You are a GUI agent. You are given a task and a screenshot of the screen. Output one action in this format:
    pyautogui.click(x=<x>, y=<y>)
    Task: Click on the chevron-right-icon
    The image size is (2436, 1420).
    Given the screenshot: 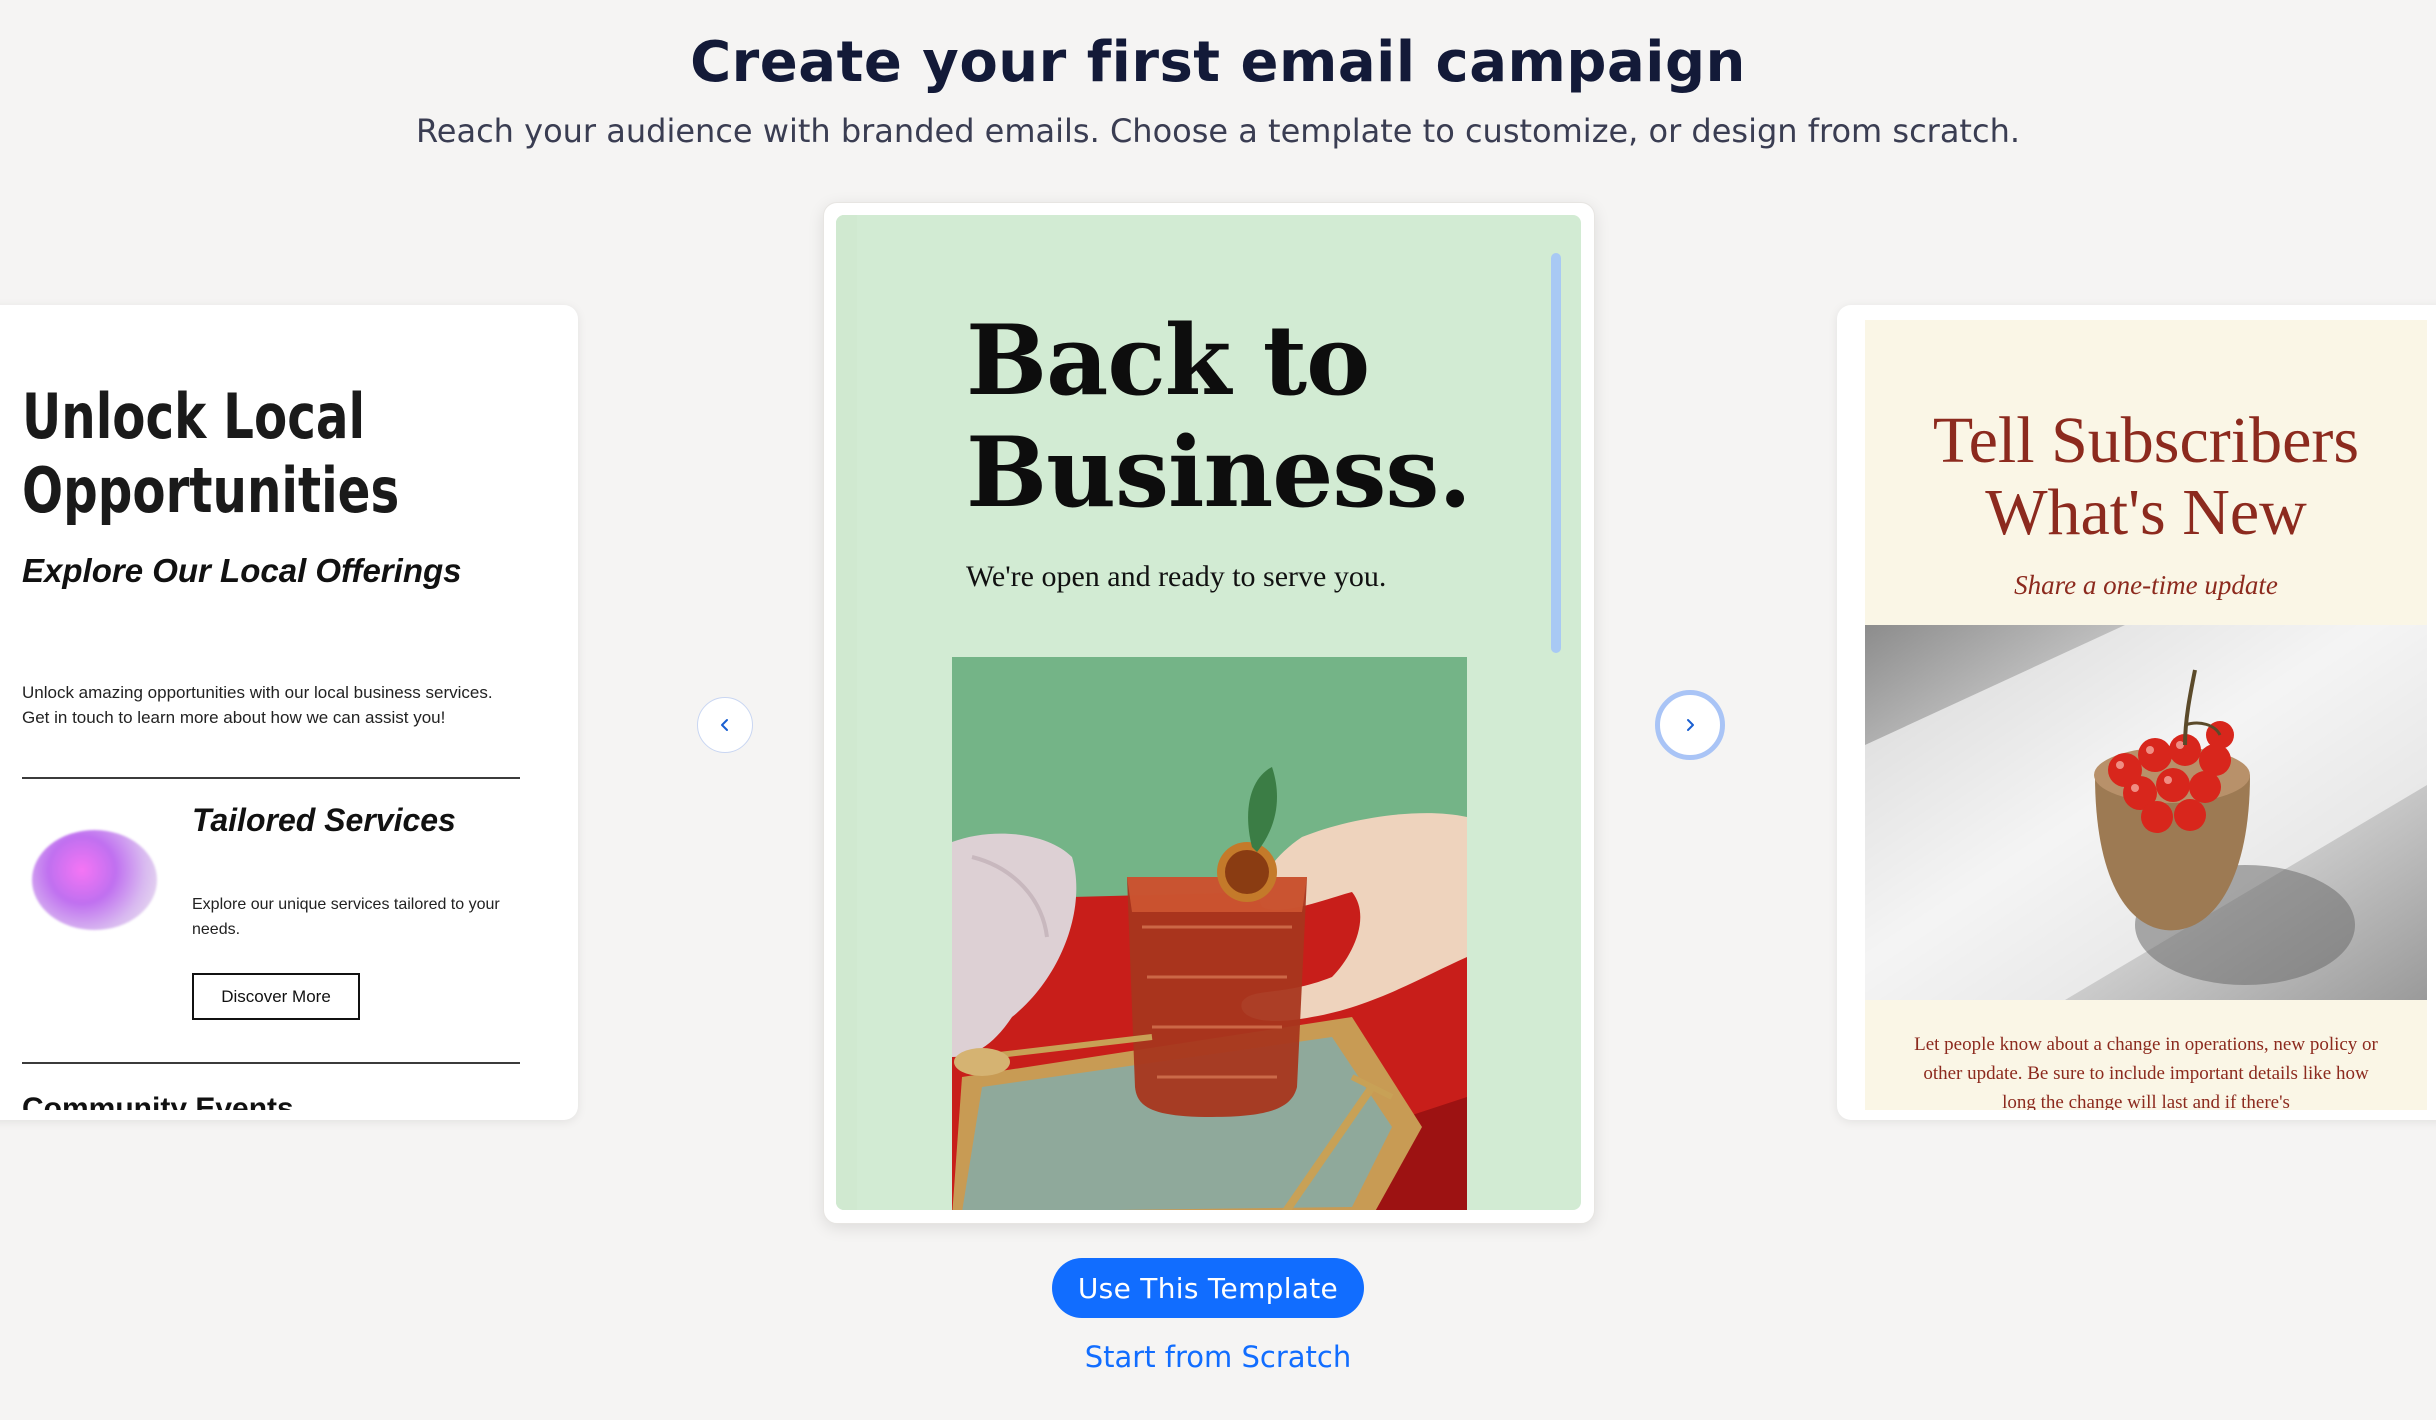 What is the action you would take?
    pyautogui.click(x=1690, y=725)
    